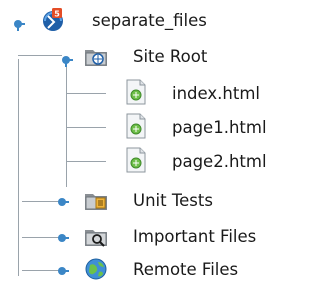 Image resolution: width=320 pixels, height=289 pixels. I want to click on tree-node-project: 5 separate_files, so click(152, 20).